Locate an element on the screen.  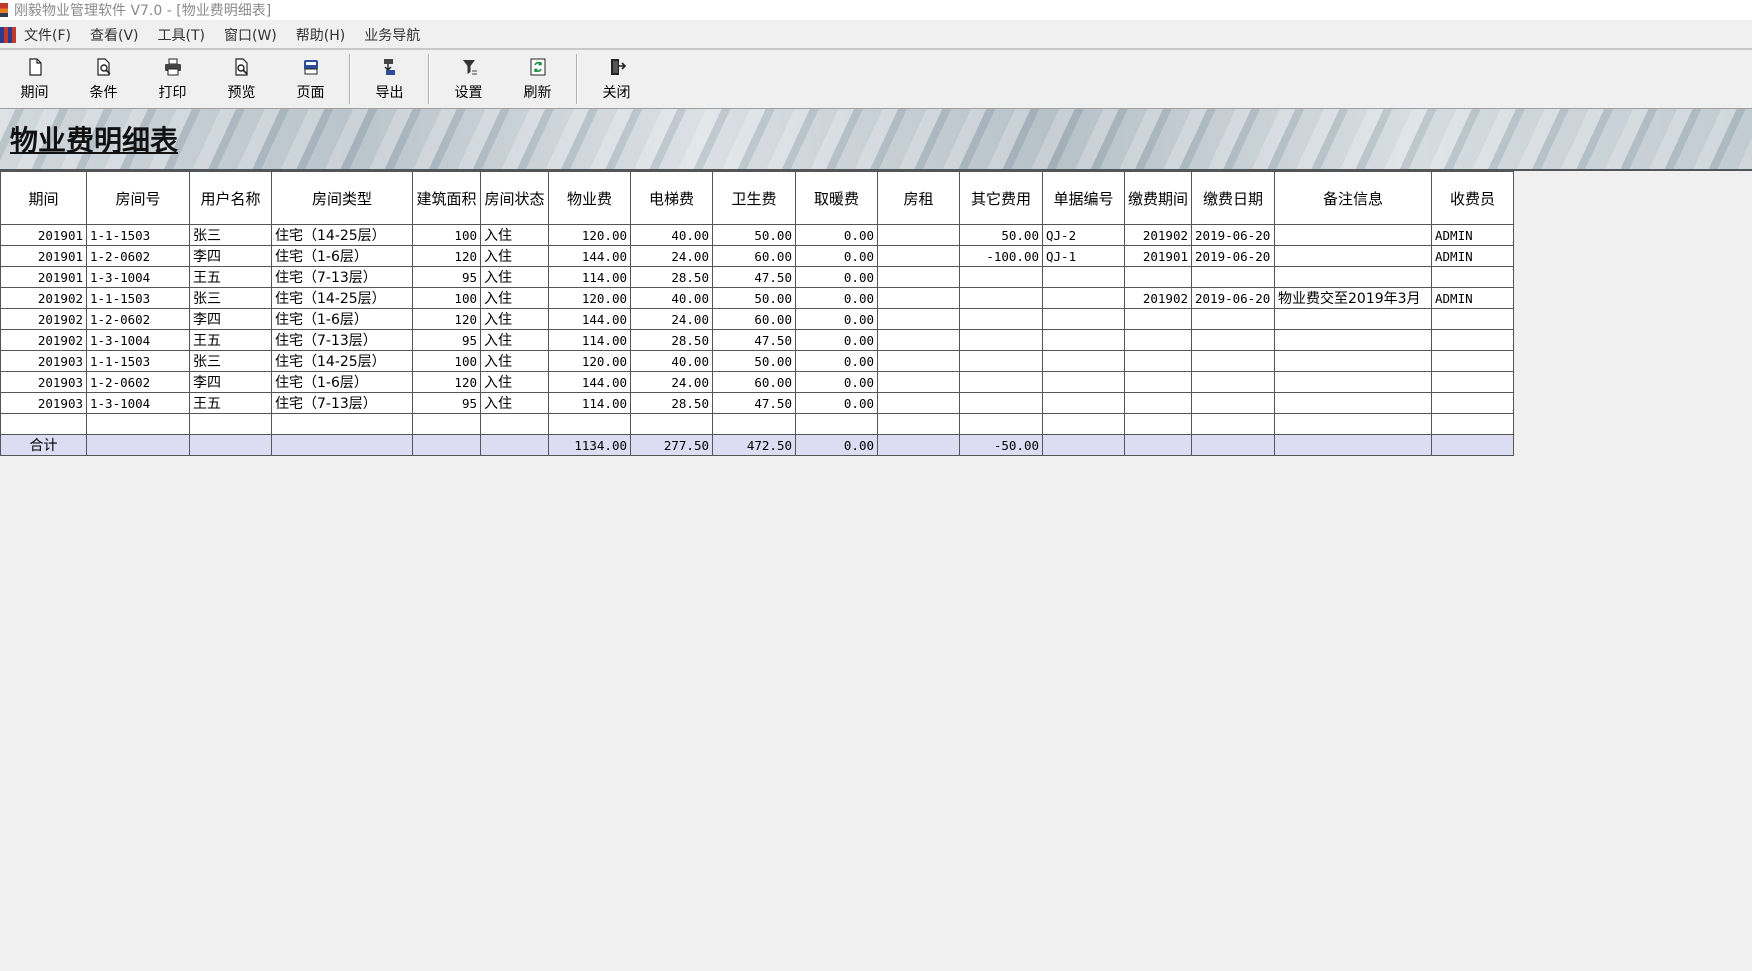
cell-sanitation-fee: 50.00 is located at coordinates (754, 361).